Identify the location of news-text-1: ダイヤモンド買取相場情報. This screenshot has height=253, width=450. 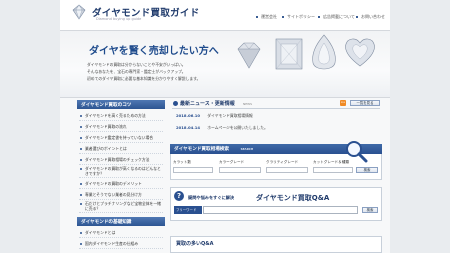
(229, 115).